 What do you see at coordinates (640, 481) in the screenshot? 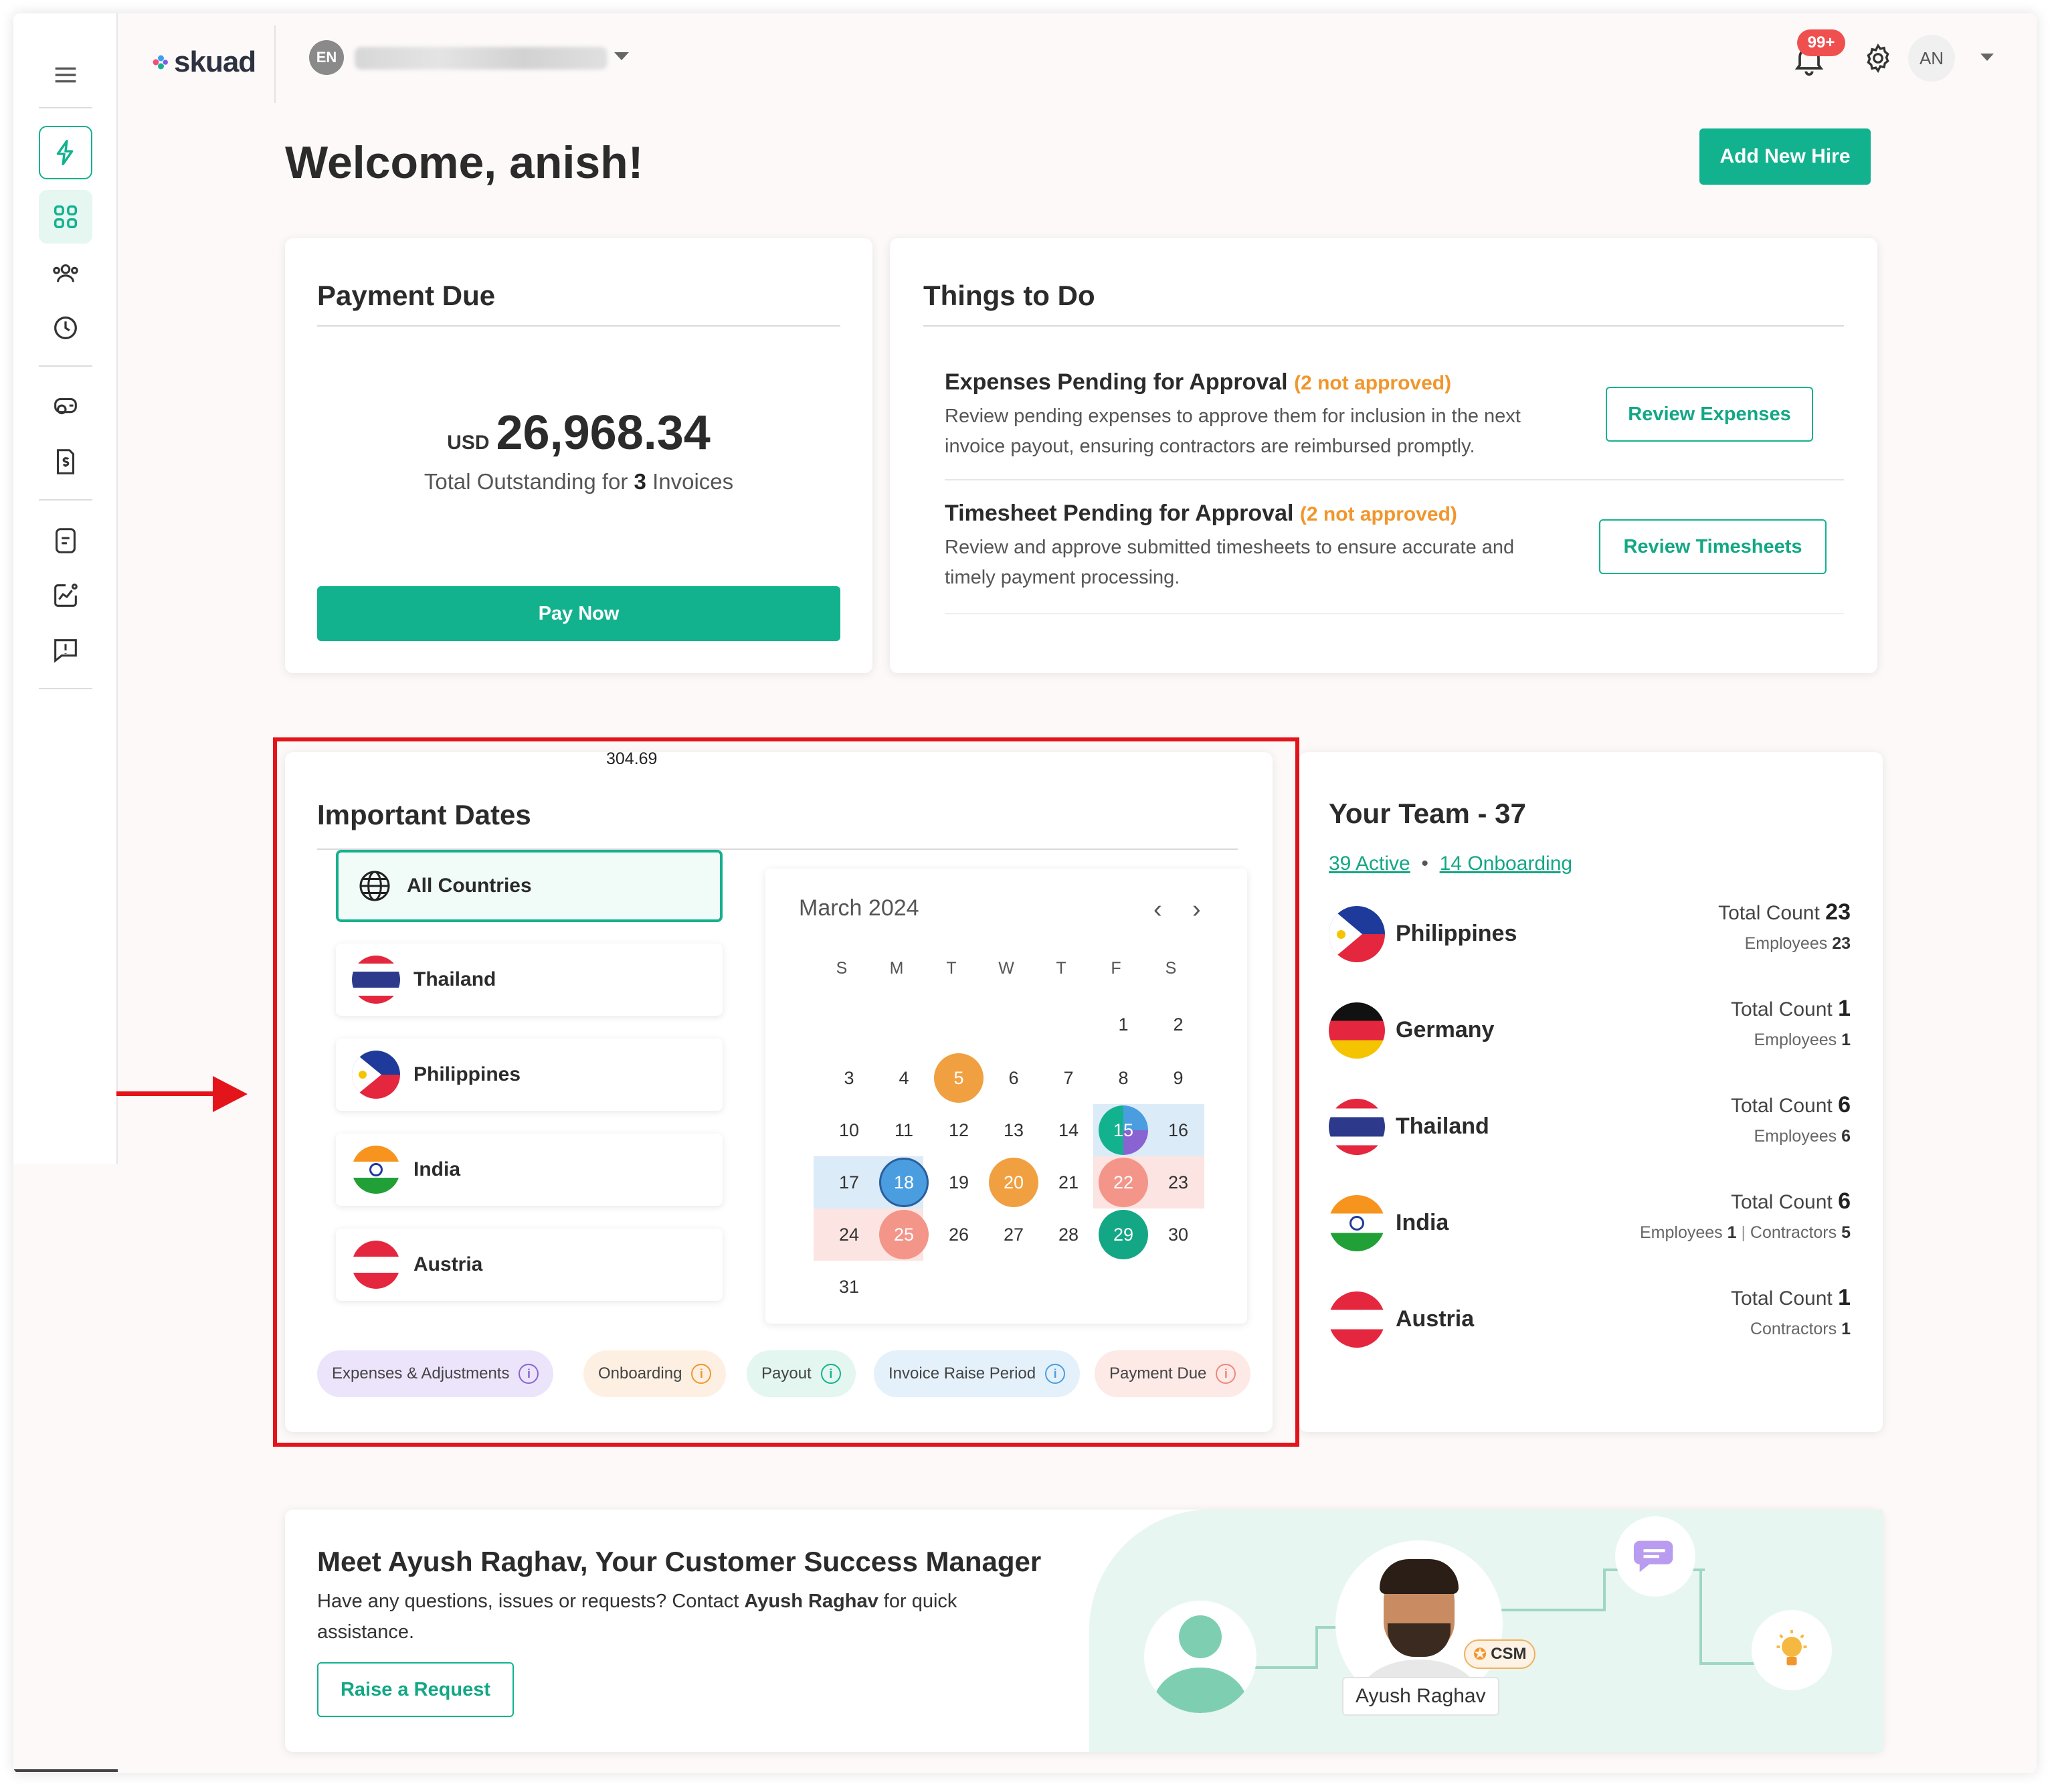
I see `invoice-count: 3` at bounding box center [640, 481].